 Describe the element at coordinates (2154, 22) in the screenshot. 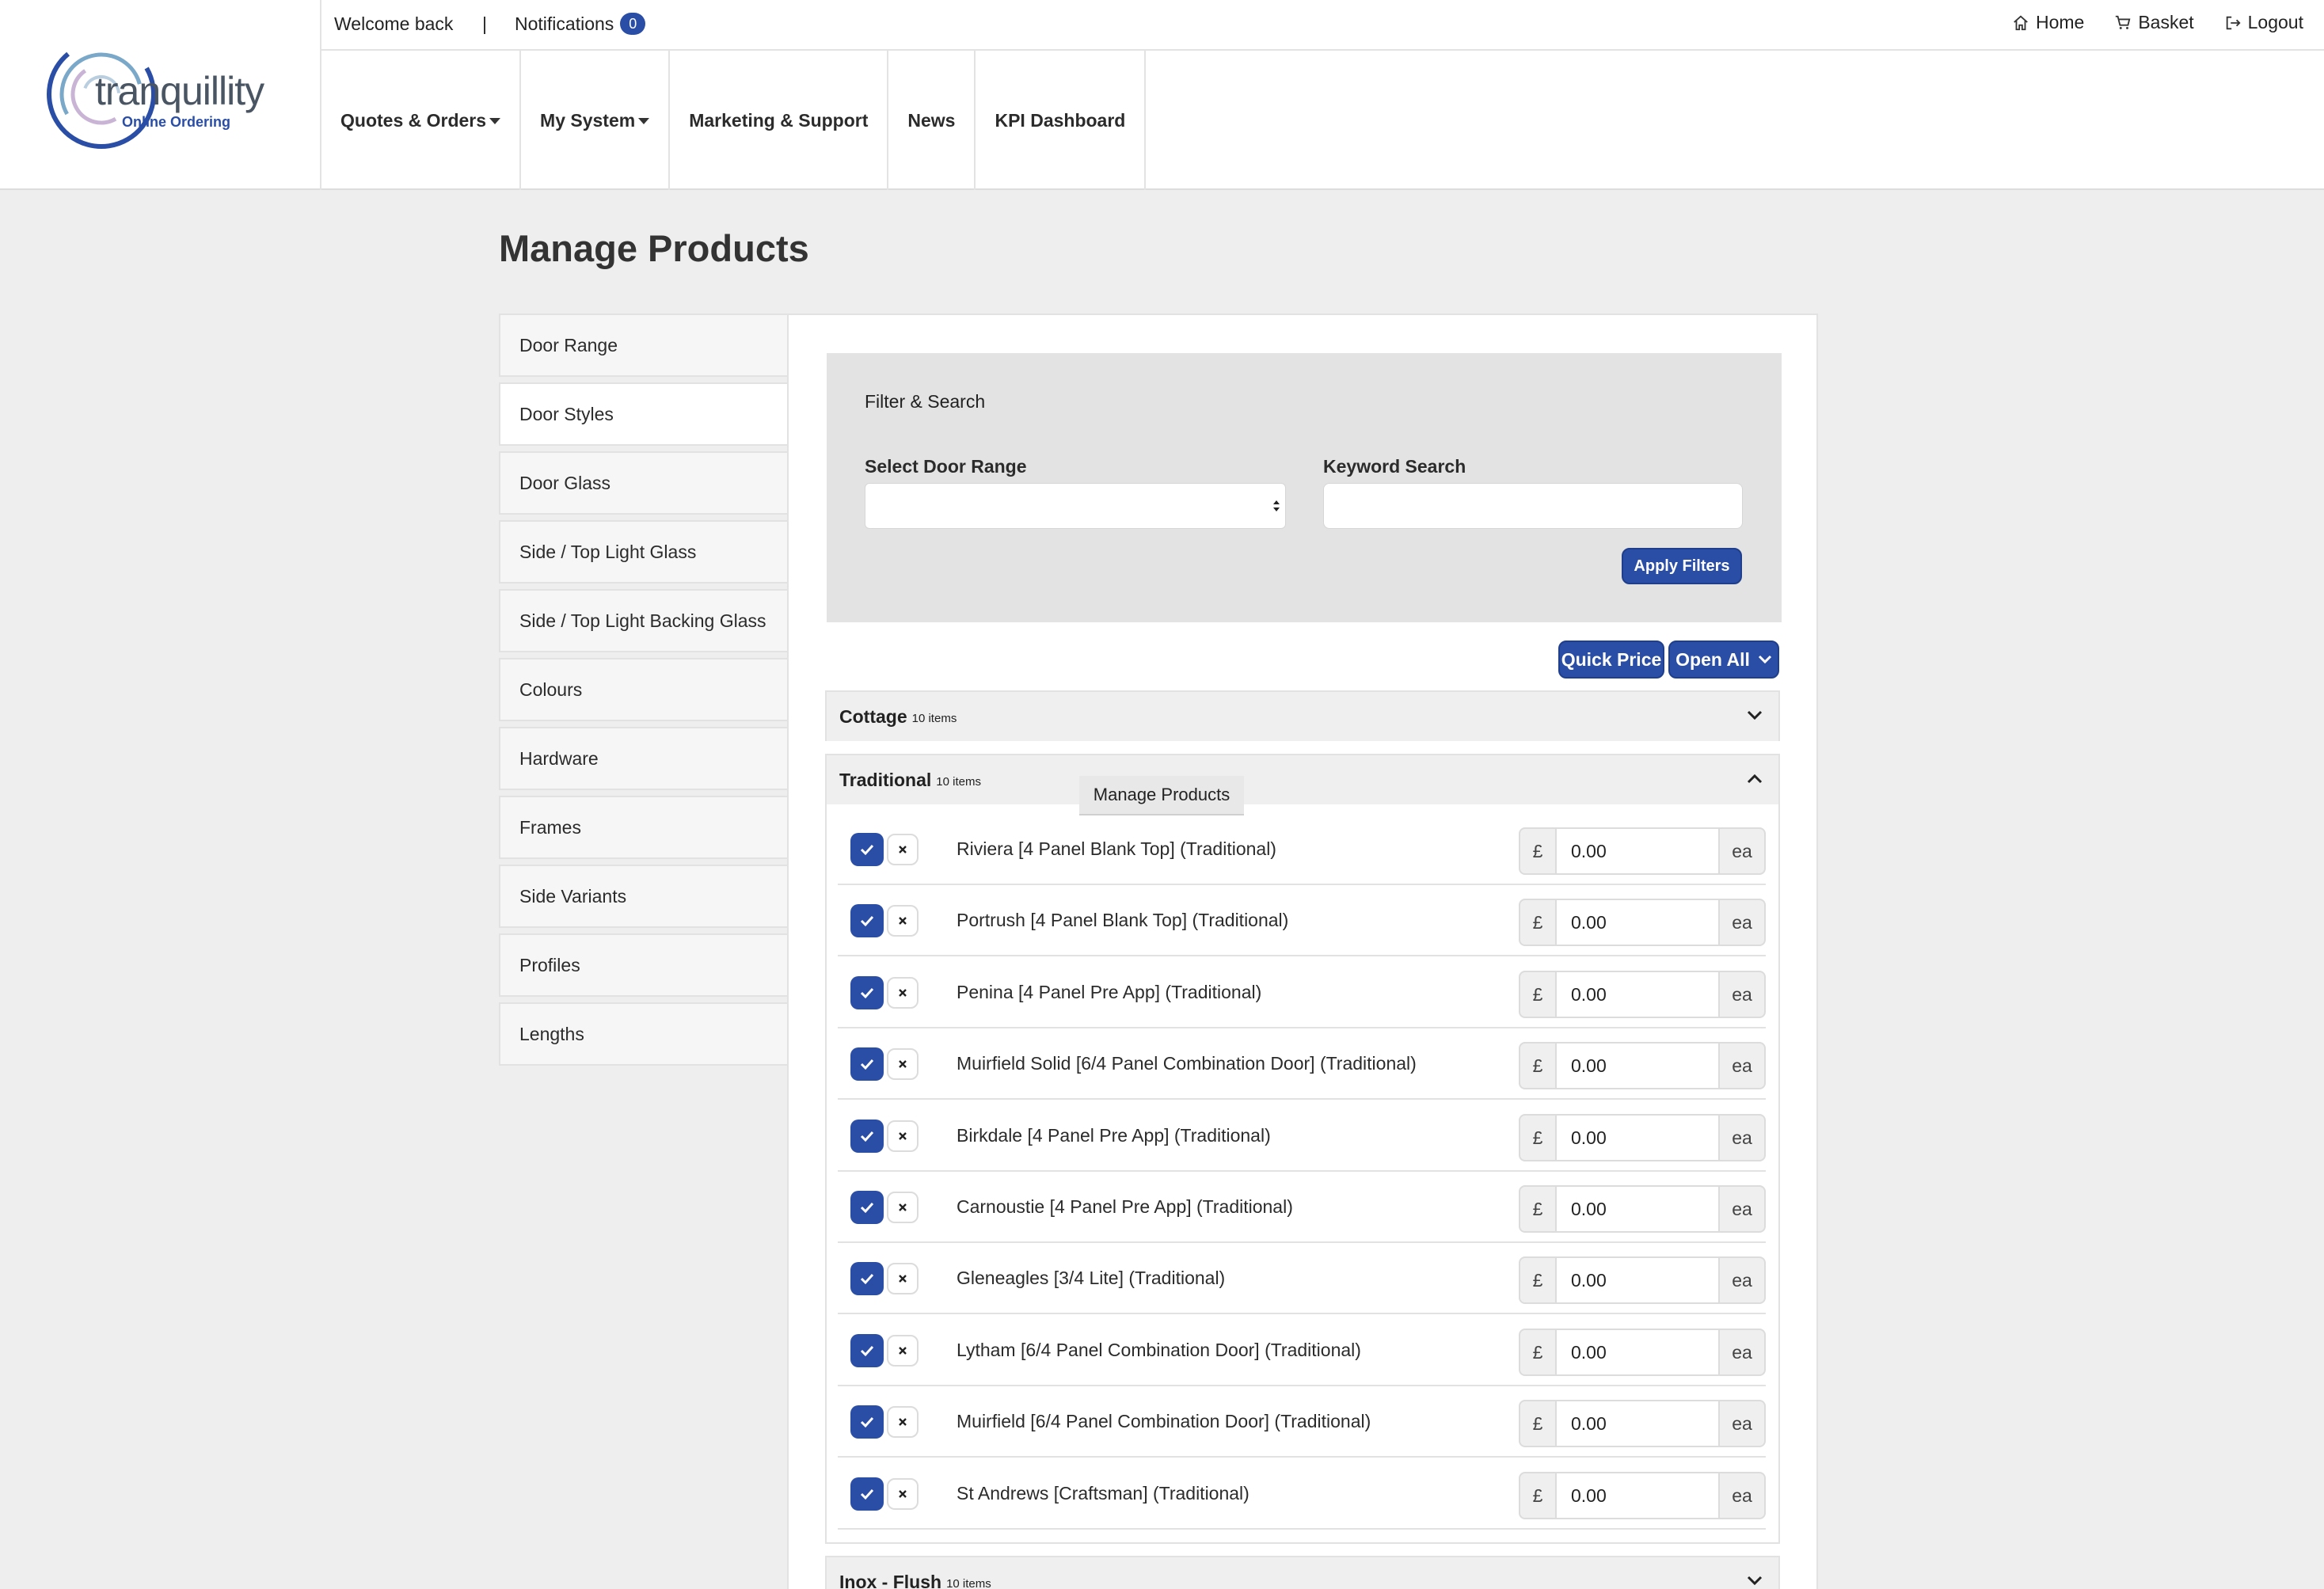

I see `basket-link: Basket` at that location.